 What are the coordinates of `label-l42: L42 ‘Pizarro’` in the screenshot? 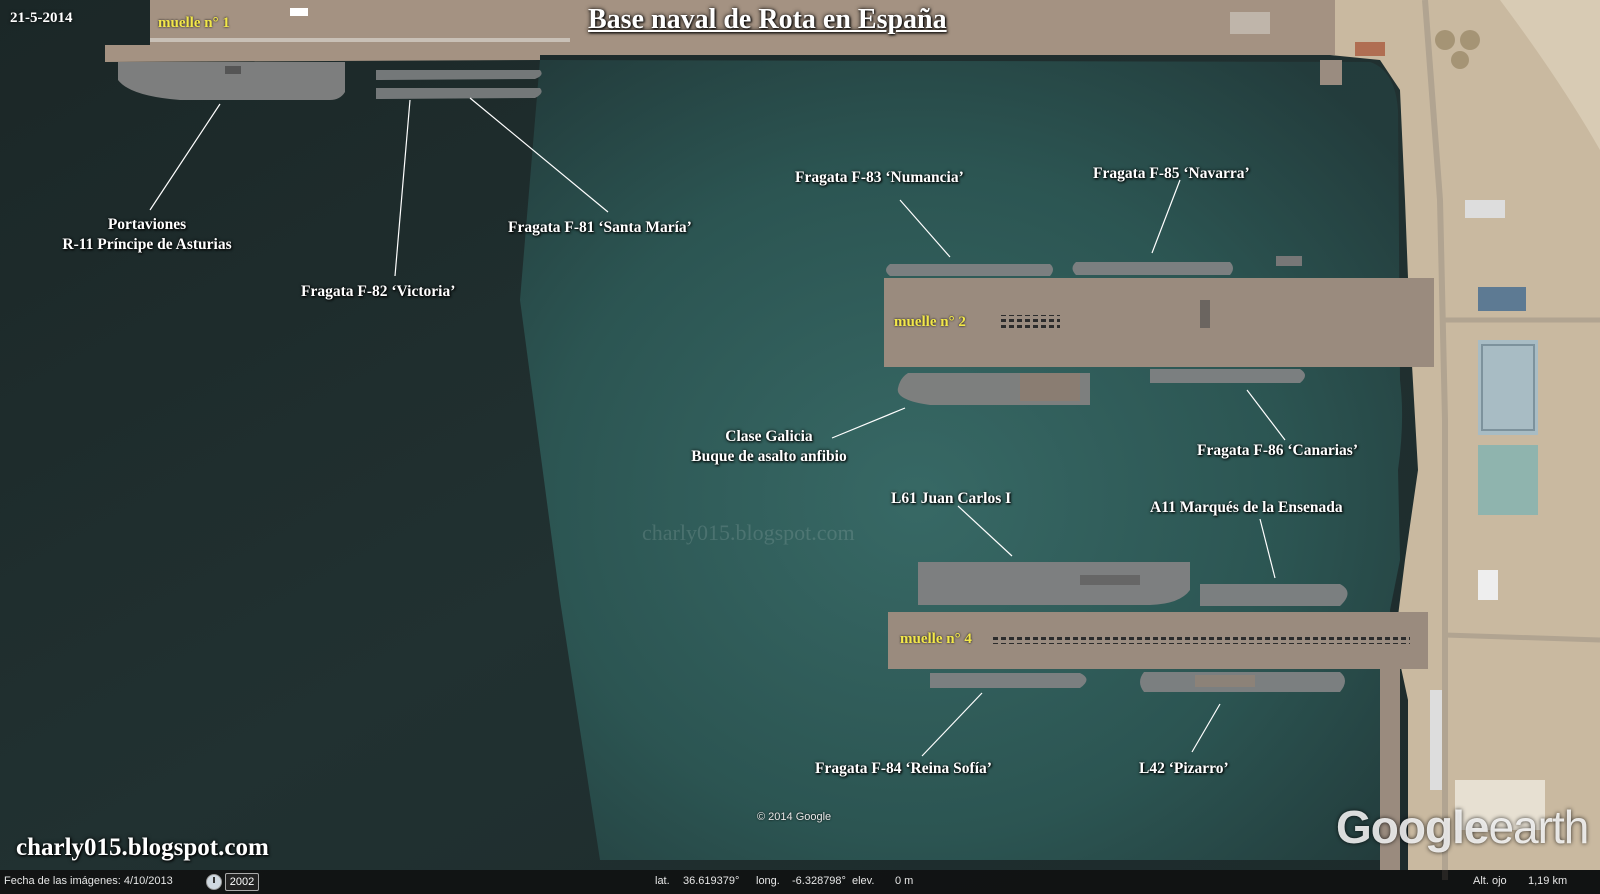 It's located at (1184, 768).